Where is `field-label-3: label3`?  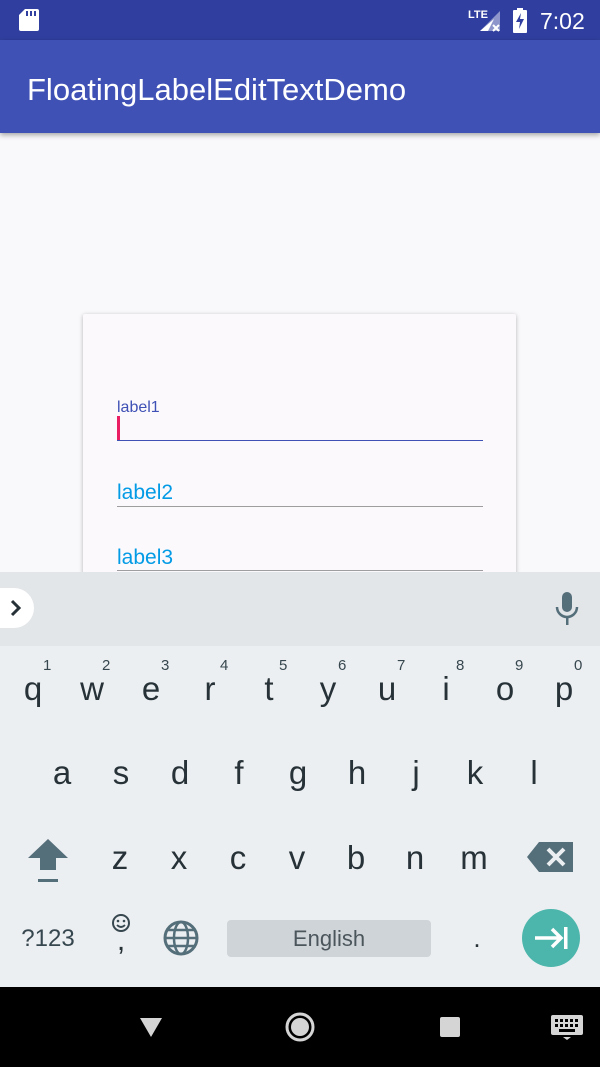 field-label-3: label3 is located at coordinates (145, 558).